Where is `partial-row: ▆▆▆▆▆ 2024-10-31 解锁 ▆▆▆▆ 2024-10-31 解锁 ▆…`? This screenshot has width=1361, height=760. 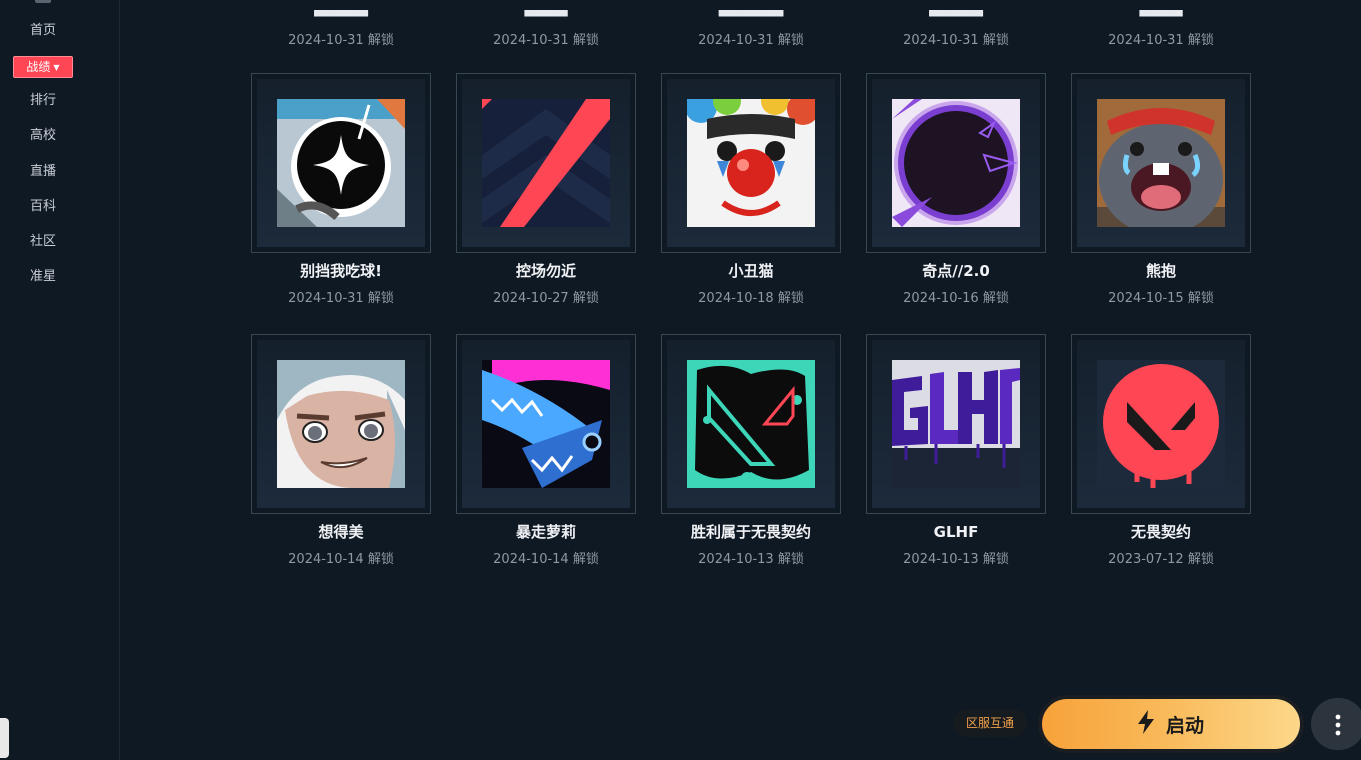
partial-row: ▆▆▆▆▆ 2024-10-31 解锁 ▆▆▆▆ 2024-10-31 解锁 ▆… is located at coordinates (740, 25).